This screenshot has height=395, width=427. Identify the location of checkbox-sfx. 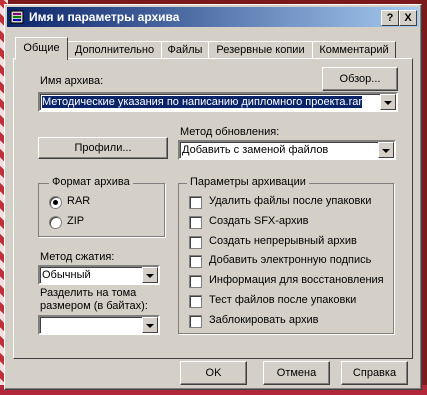
(195, 222).